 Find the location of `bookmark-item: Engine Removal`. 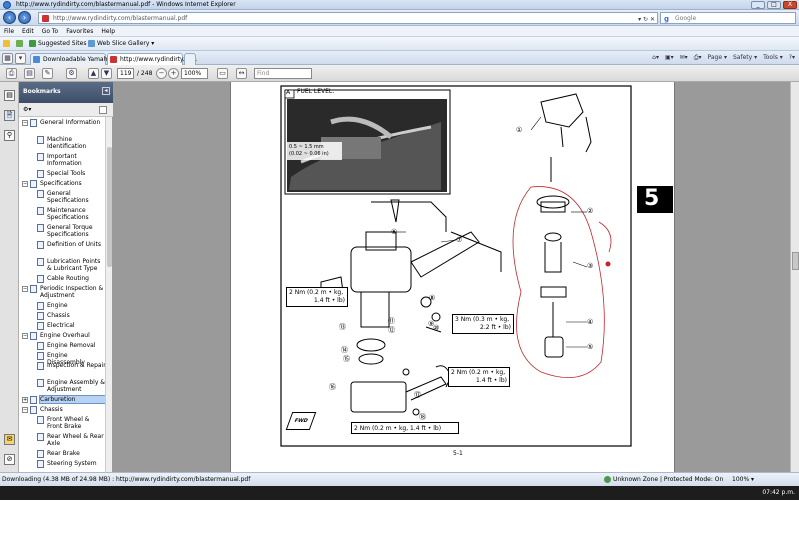

bookmark-item: Engine Removal is located at coordinates (62, 347).